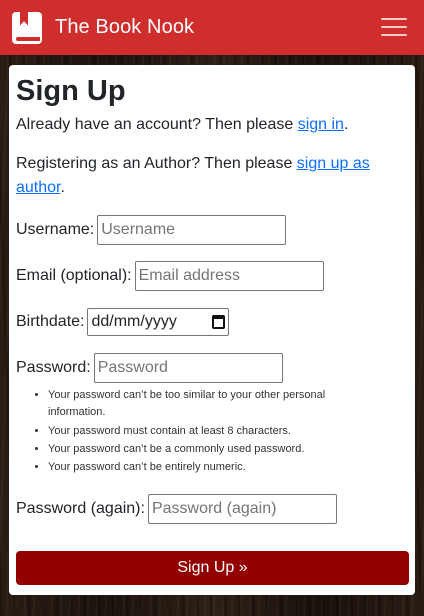 This screenshot has height=616, width=424. Describe the element at coordinates (134, 321) in the screenshot. I see `birthdate-value: dd/mm/yyyy` at that location.